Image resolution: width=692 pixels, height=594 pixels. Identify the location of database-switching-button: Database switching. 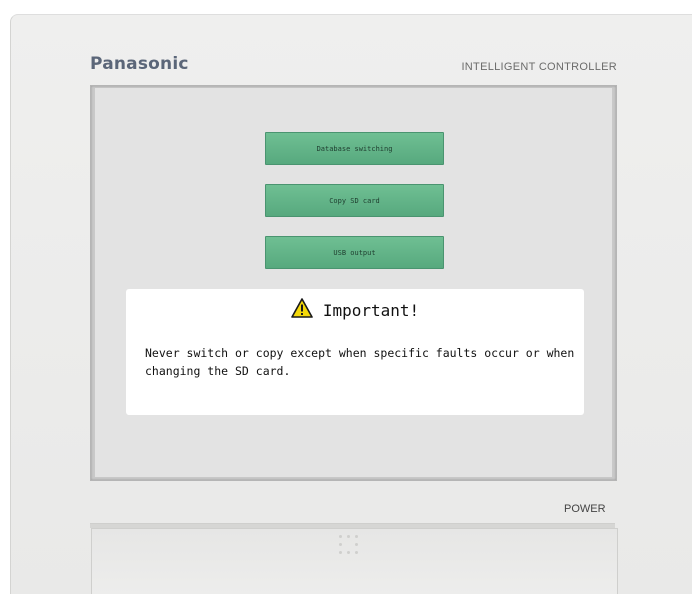
(354, 148).